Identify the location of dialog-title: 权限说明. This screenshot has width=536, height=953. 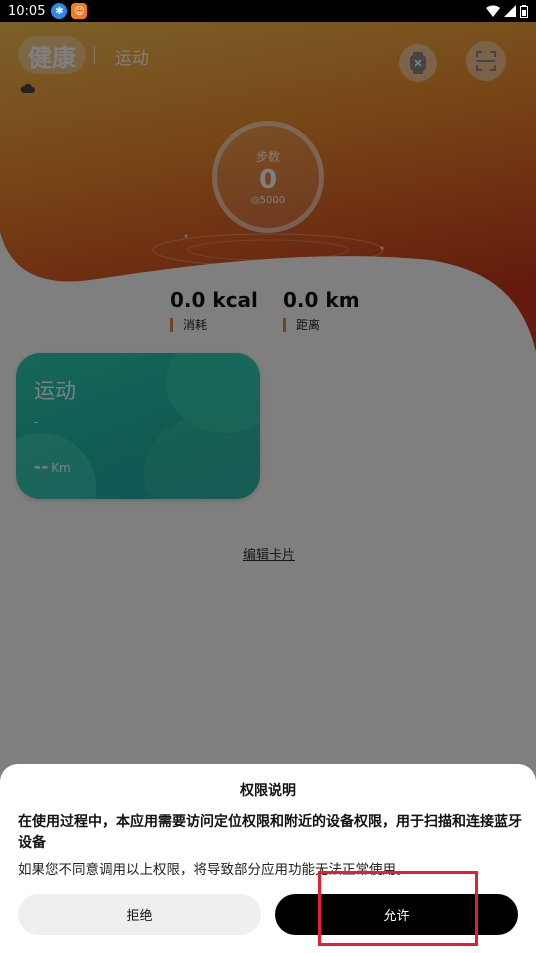
(268, 791).